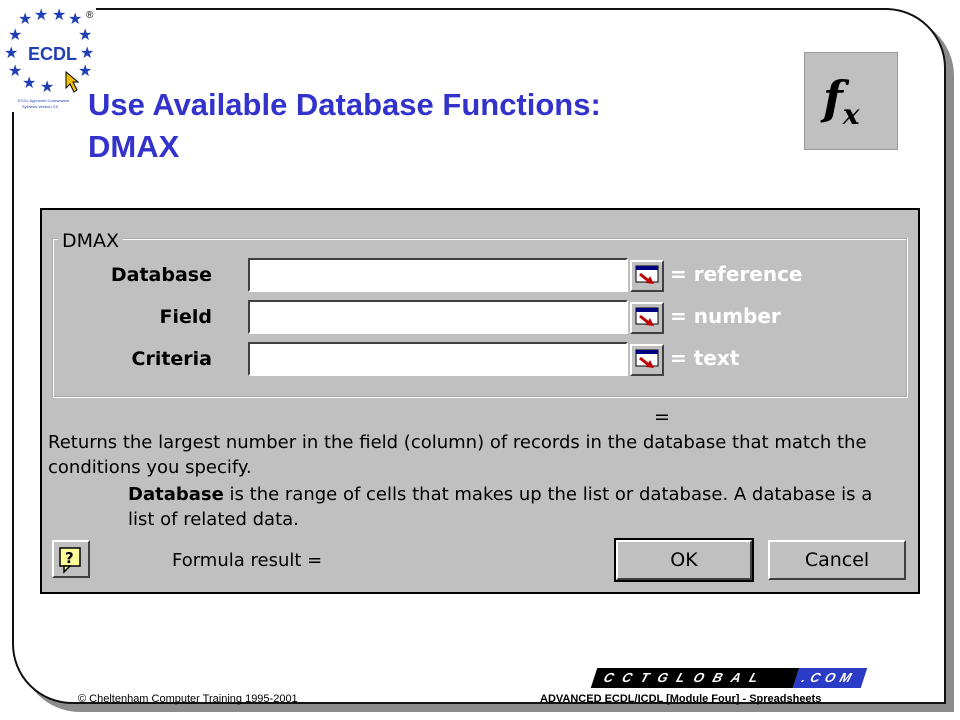 The width and height of the screenshot is (960, 720). Describe the element at coordinates (91, 241) in the screenshot. I see `group-title: DMAX` at that location.